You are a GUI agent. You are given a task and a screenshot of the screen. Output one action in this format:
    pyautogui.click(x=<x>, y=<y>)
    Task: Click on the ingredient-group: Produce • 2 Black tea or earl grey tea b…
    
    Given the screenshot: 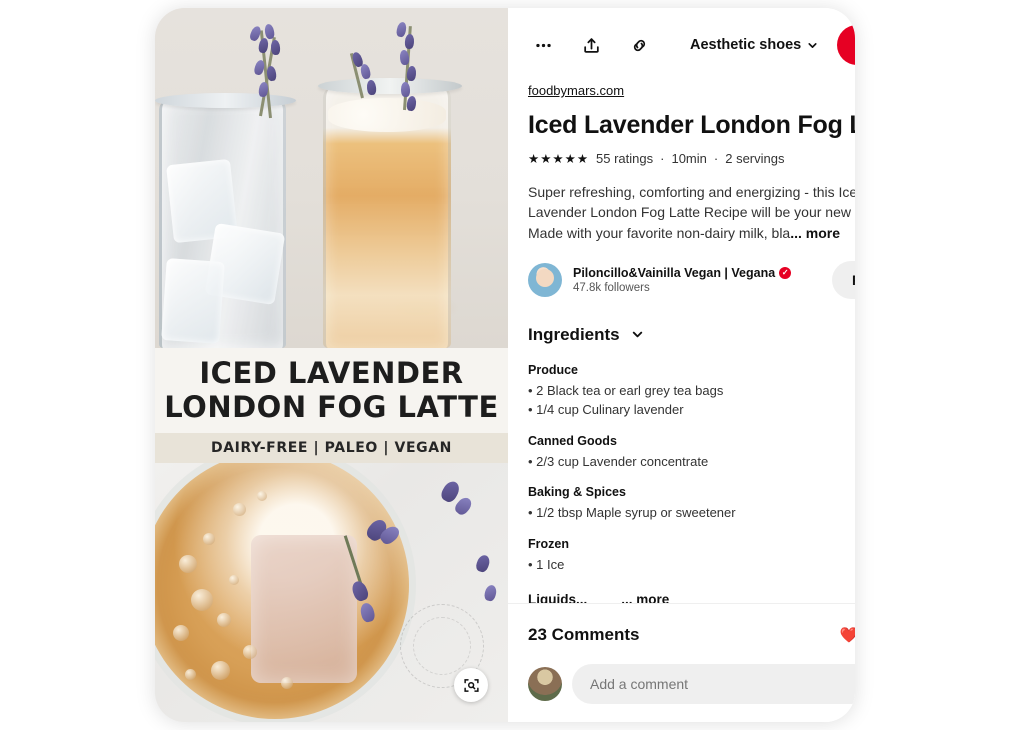 What is the action you would take?
    pyautogui.click(x=691, y=391)
    